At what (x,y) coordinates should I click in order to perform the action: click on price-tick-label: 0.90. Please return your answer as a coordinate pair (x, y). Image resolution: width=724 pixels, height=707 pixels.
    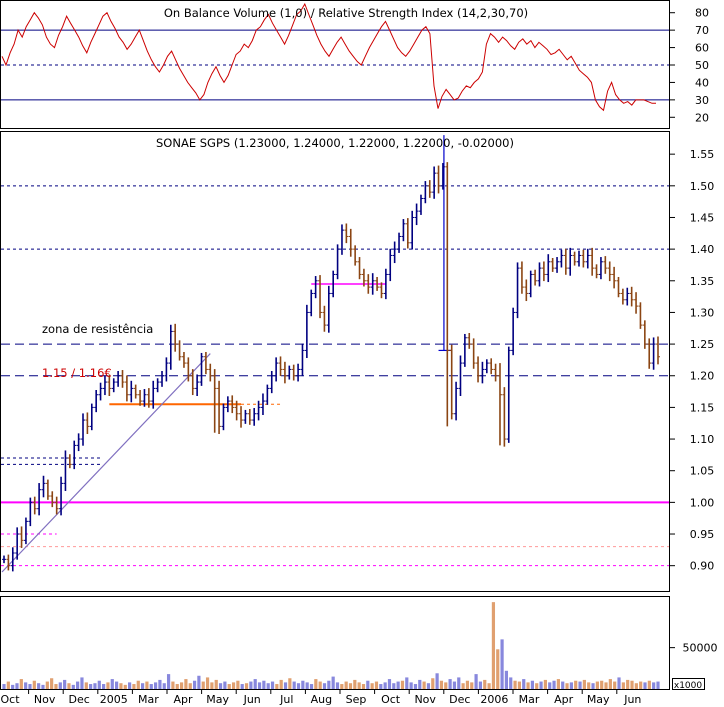
    Looking at the image, I should click on (702, 566).